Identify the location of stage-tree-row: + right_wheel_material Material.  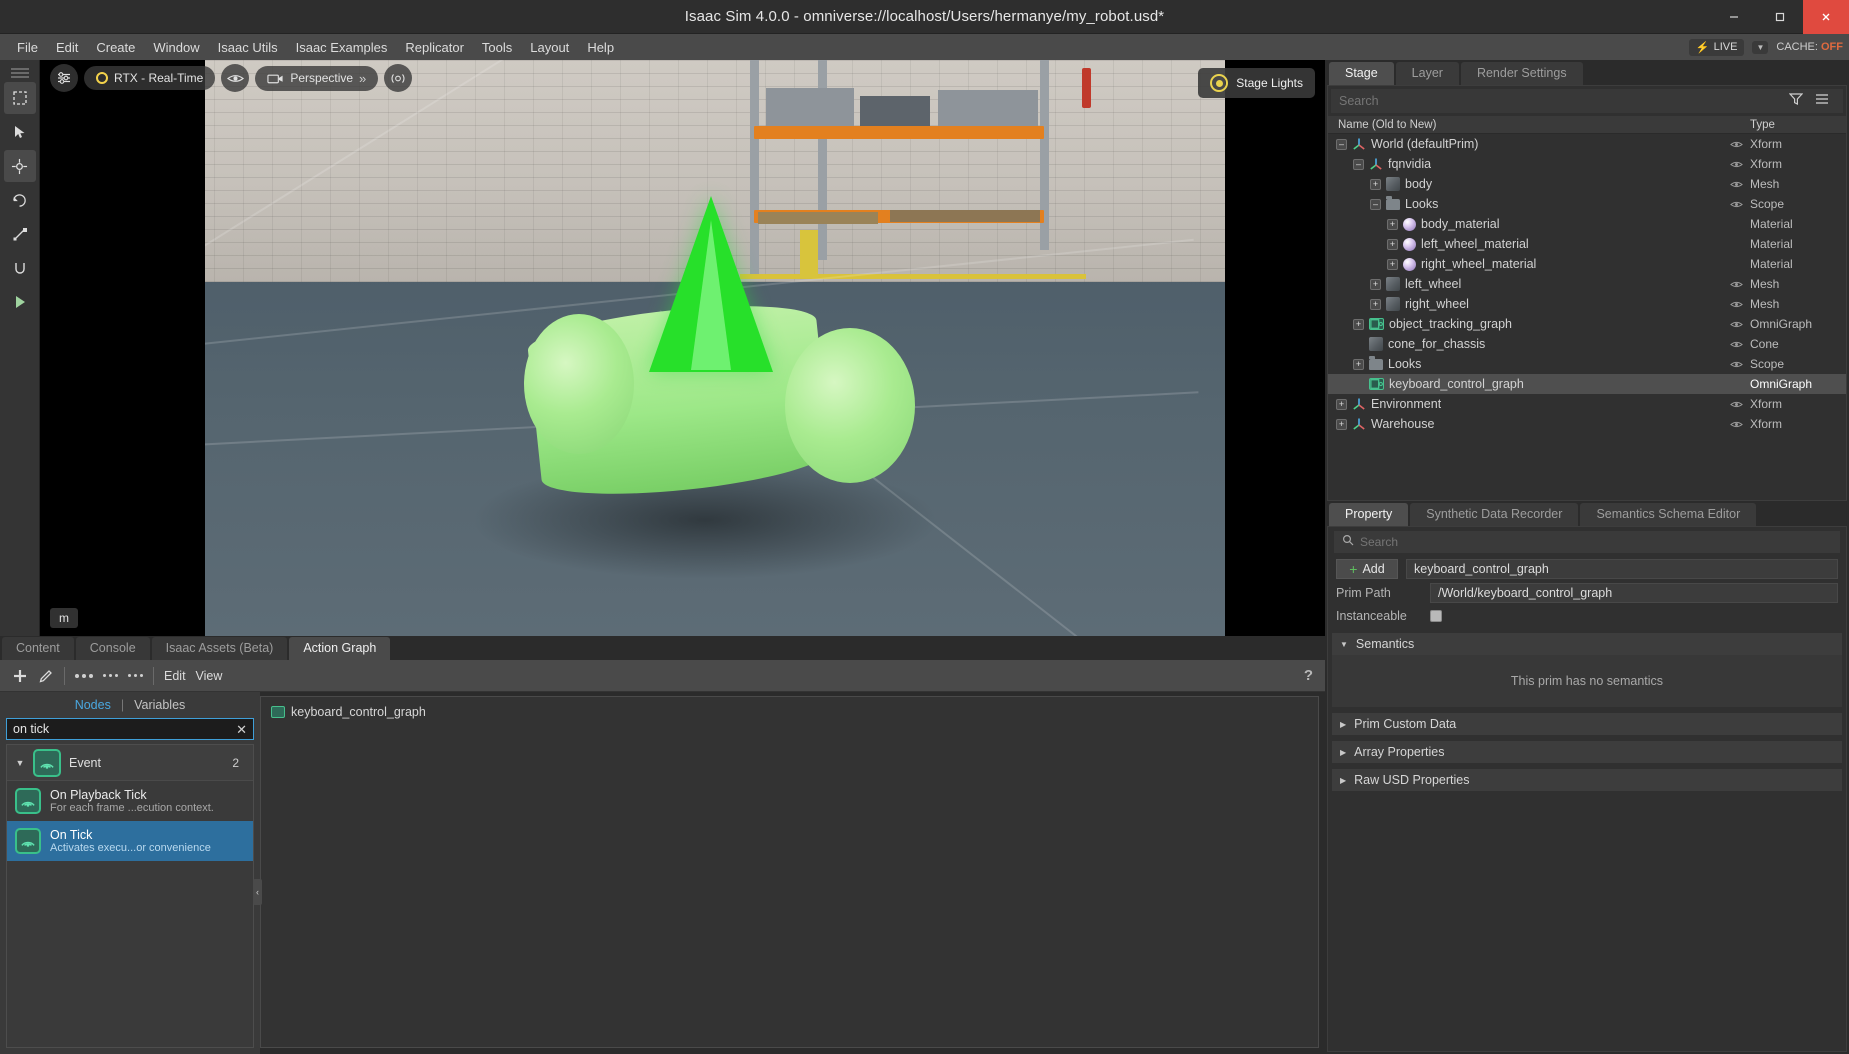
(1587, 264).